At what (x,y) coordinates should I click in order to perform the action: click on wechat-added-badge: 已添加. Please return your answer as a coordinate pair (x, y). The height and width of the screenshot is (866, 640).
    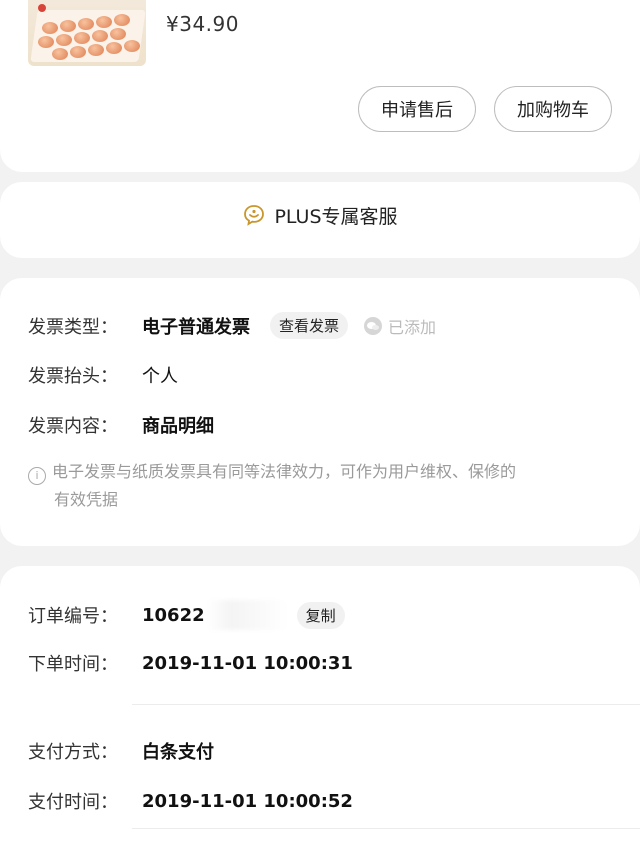
    Looking at the image, I should click on (400, 326).